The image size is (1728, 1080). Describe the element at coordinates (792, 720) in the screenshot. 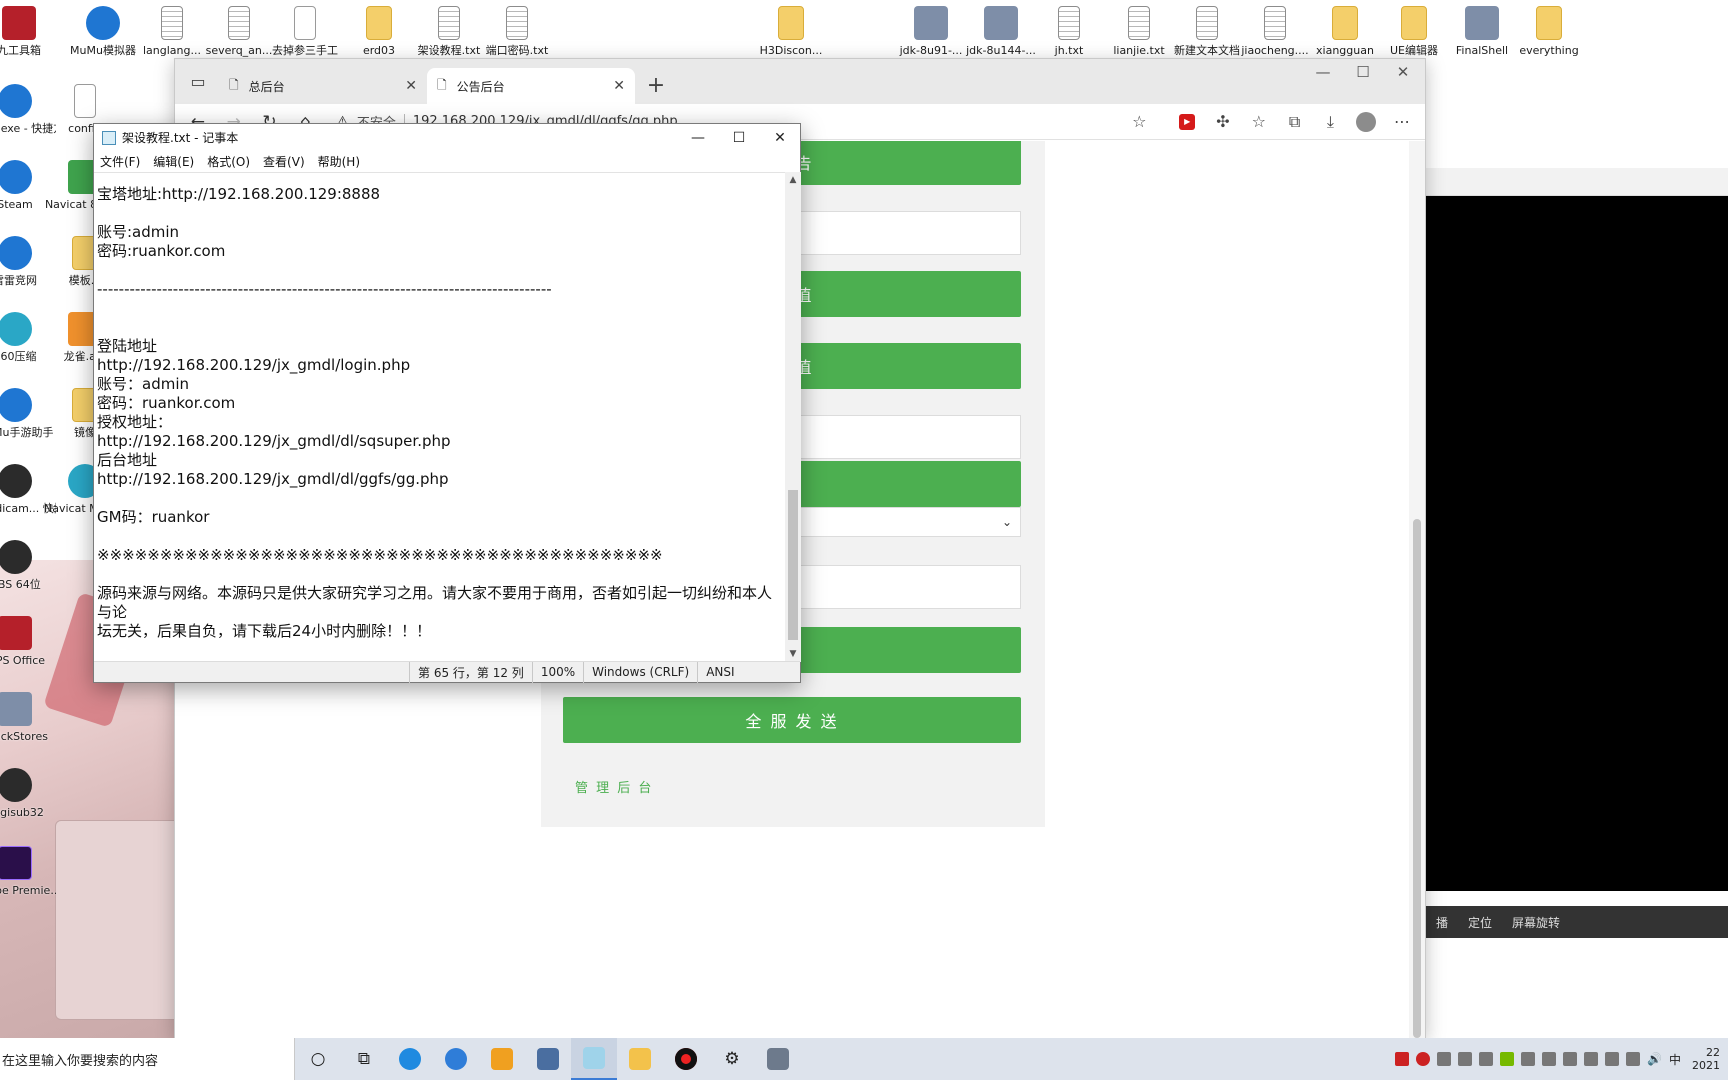

I see `broadcast-all-button: 全 服 发 送` at that location.